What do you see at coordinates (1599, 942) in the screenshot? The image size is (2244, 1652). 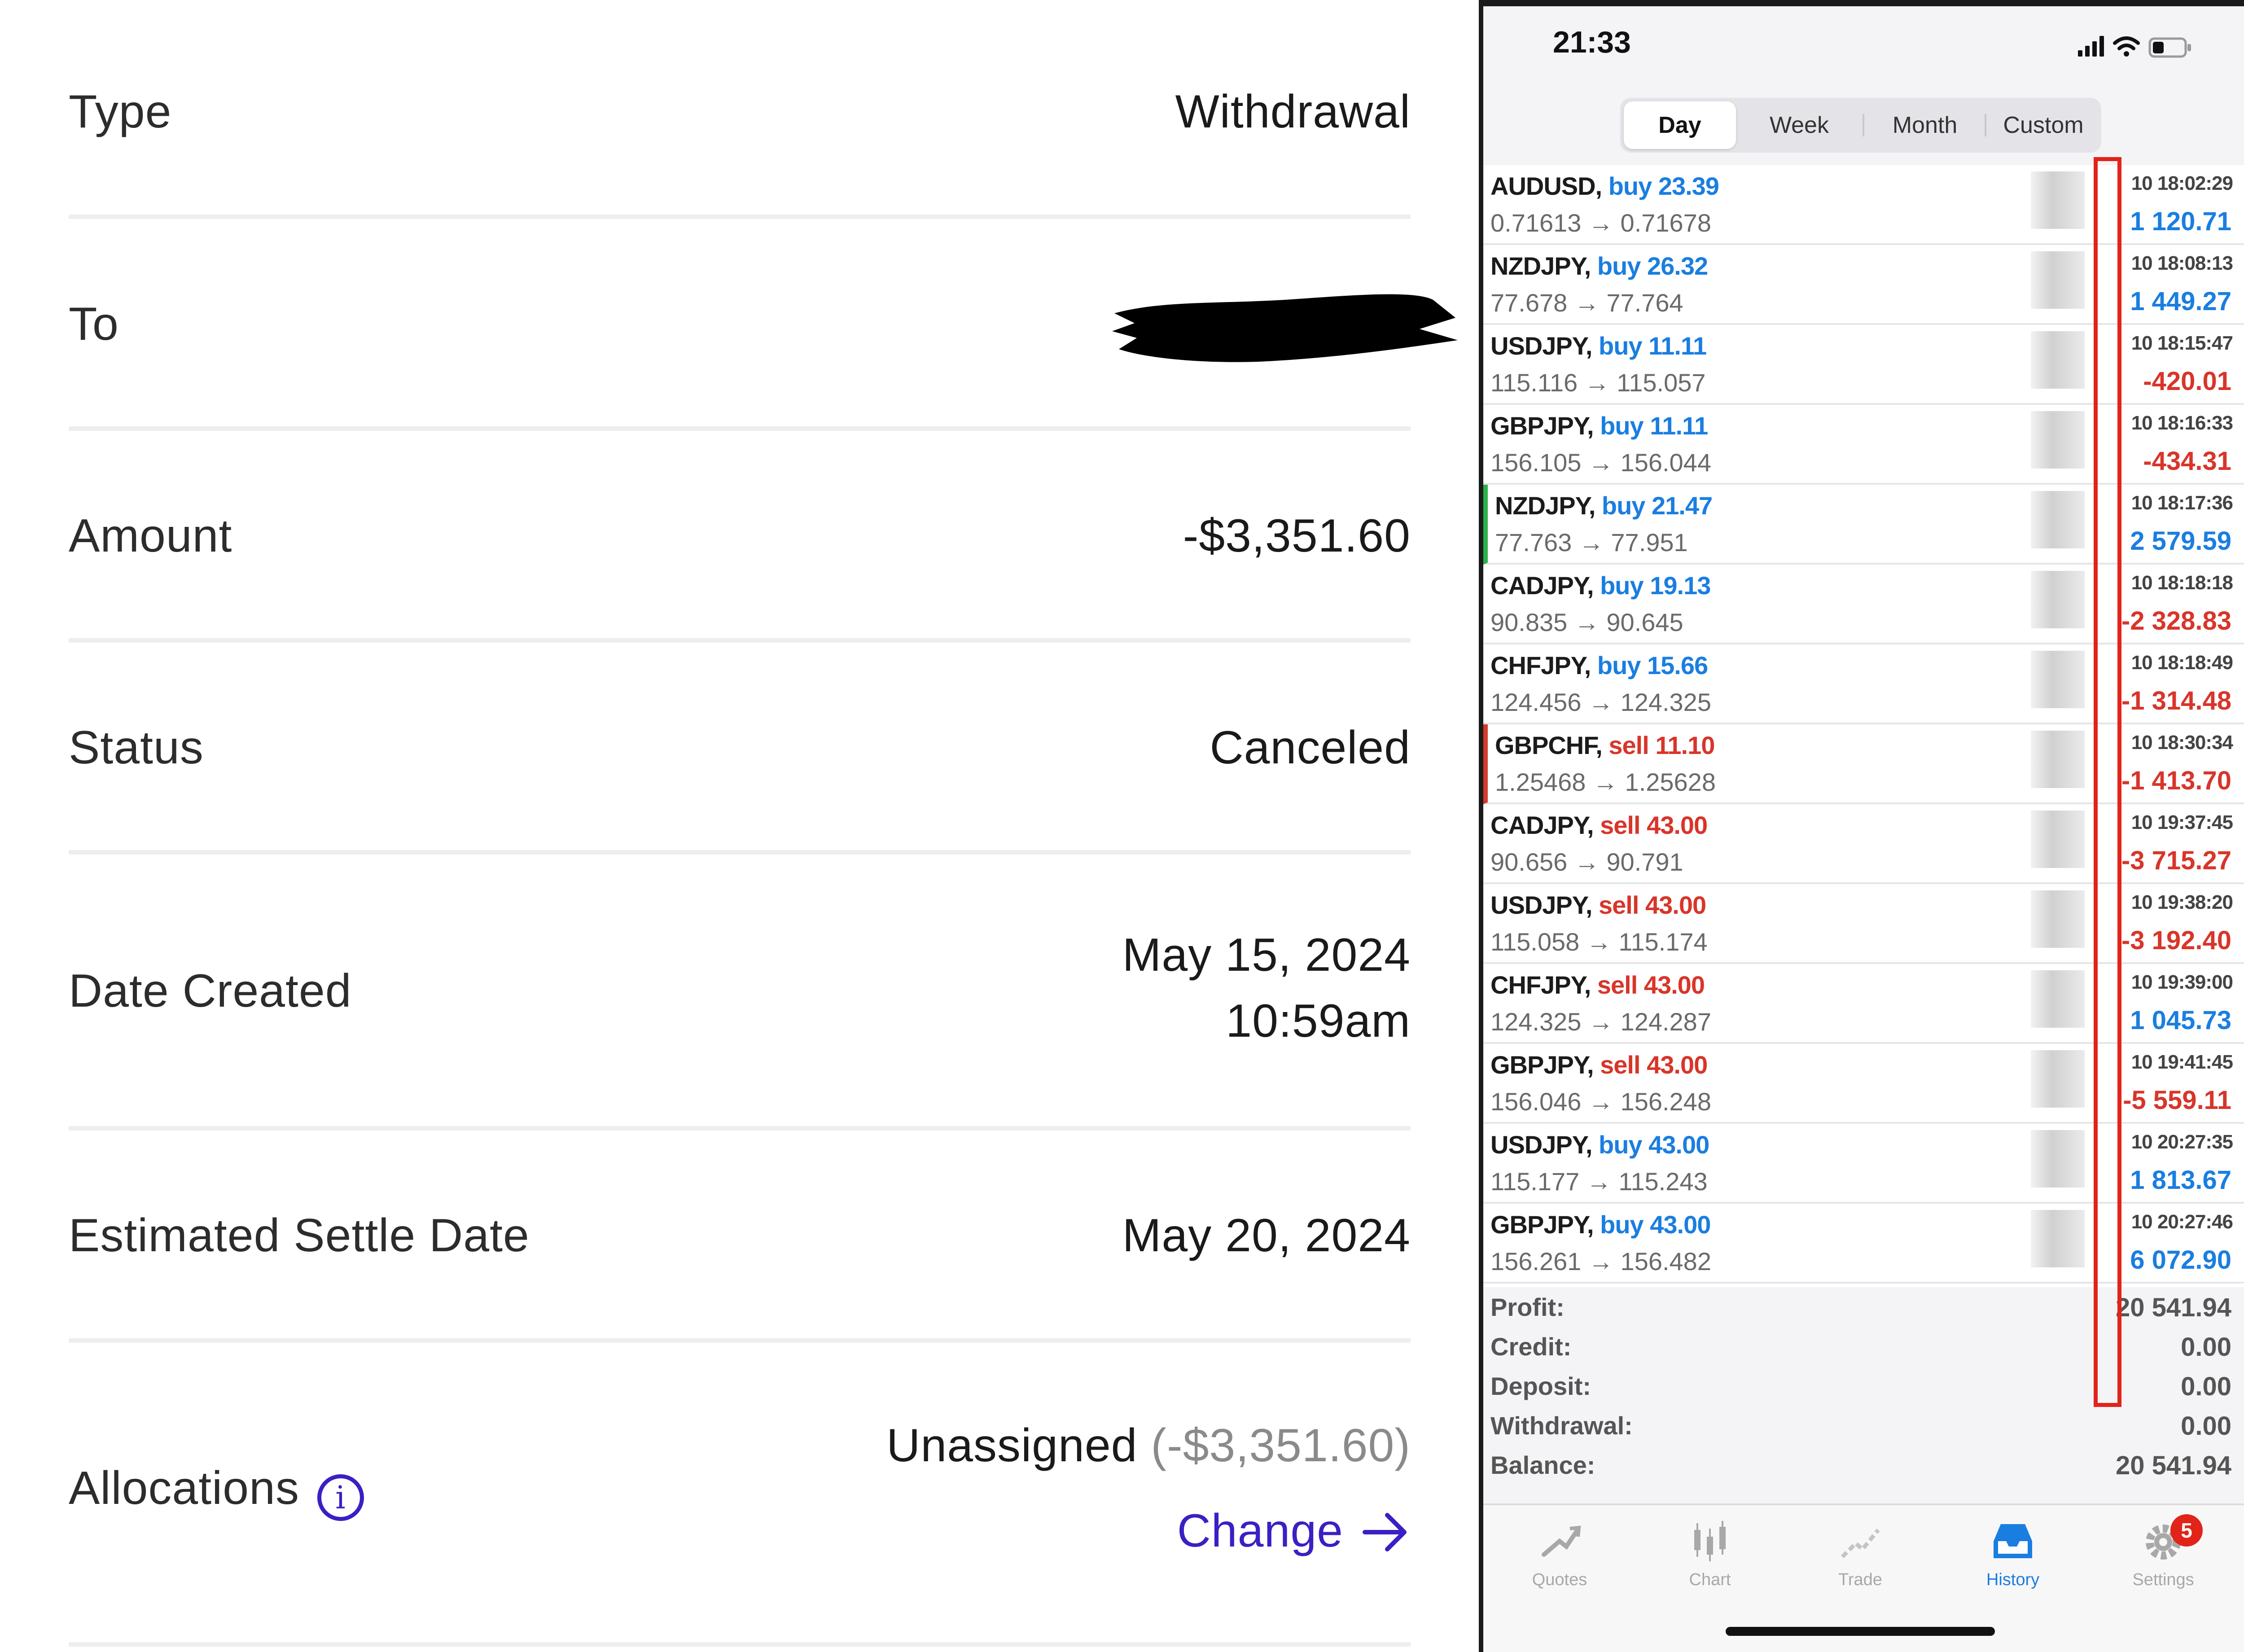 I see `trade-prices: 115.058 → 115.174` at bounding box center [1599, 942].